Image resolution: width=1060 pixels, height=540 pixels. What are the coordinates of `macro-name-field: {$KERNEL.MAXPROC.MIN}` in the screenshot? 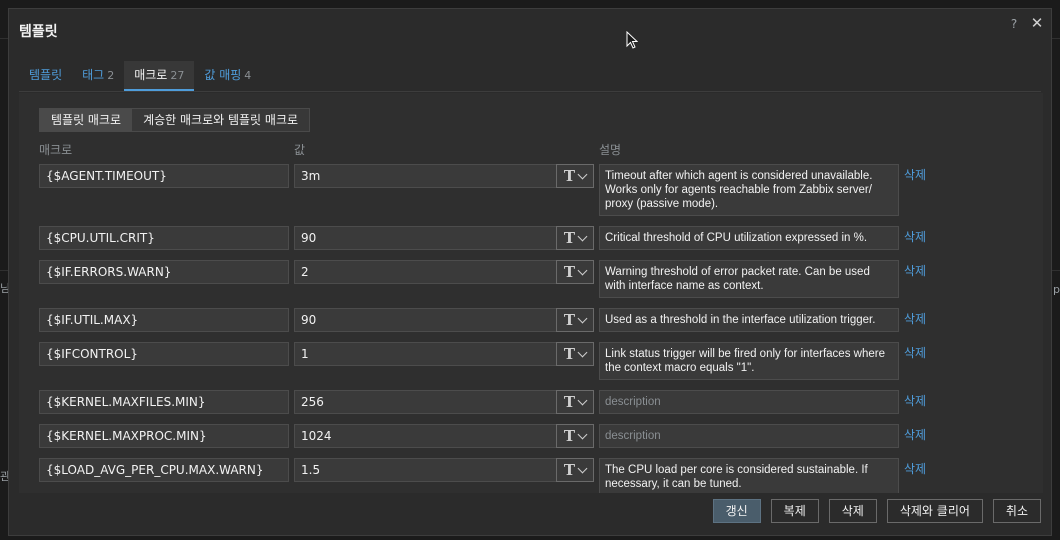 It's located at (164, 436).